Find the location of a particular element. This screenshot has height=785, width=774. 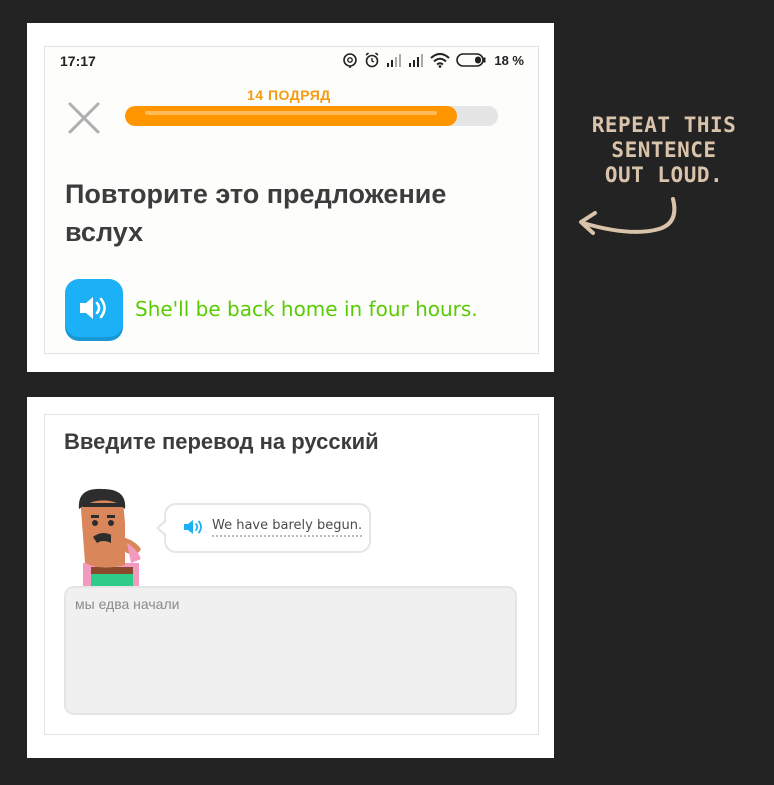

annotation-line: SENTENCE is located at coordinates (664, 150).